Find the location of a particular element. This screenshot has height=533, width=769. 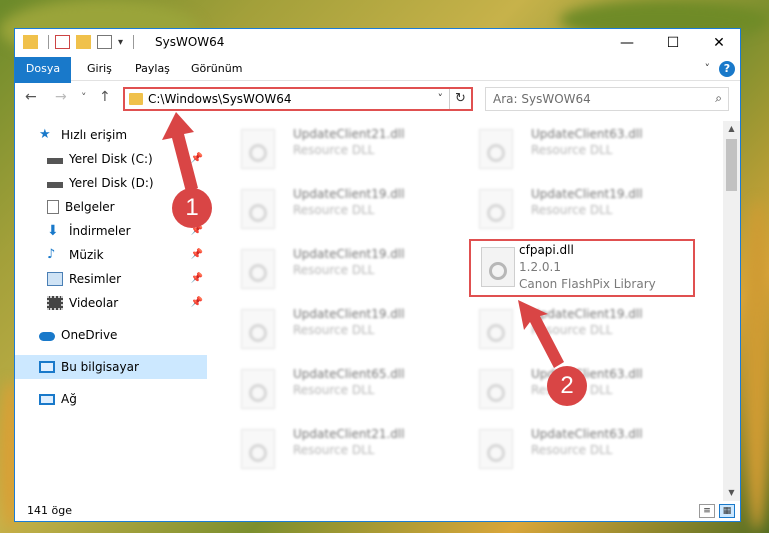

sidebar-item-disk-c: Yerel Disk (C:) 📌 is located at coordinates (111, 159).